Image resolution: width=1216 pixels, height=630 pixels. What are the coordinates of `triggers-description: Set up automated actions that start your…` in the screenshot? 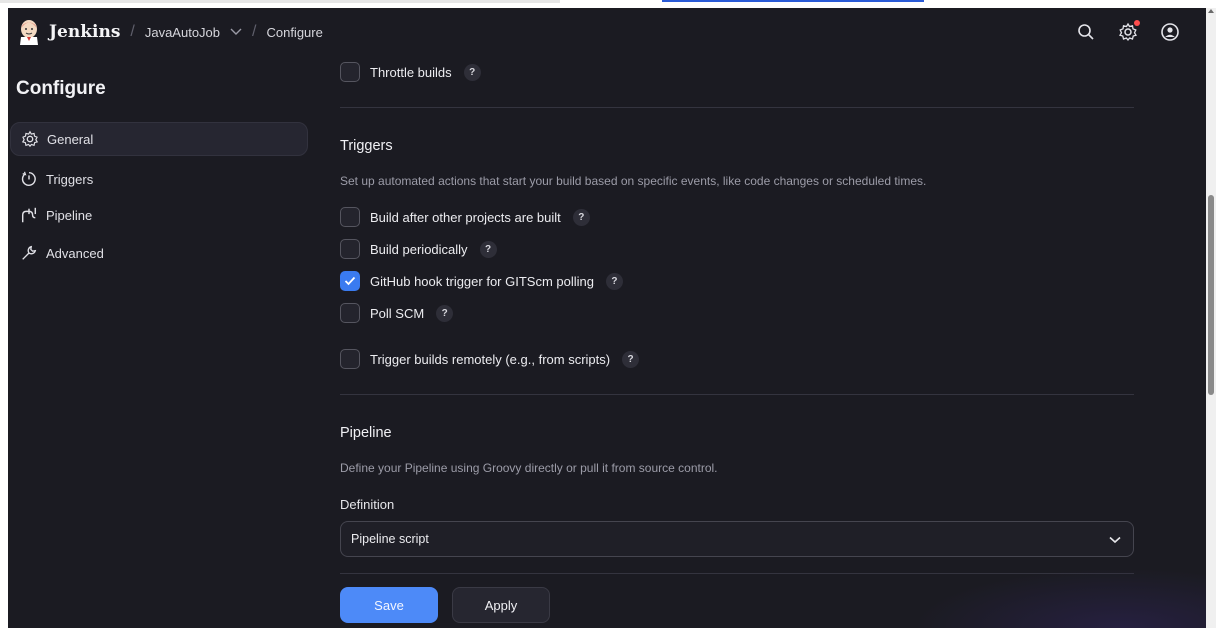 It's located at (633, 181).